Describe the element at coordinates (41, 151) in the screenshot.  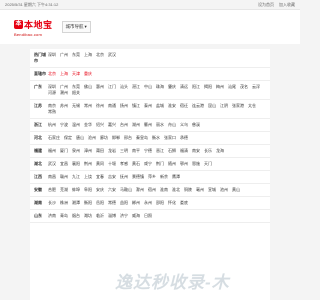
I see `province-label: 福建` at that location.